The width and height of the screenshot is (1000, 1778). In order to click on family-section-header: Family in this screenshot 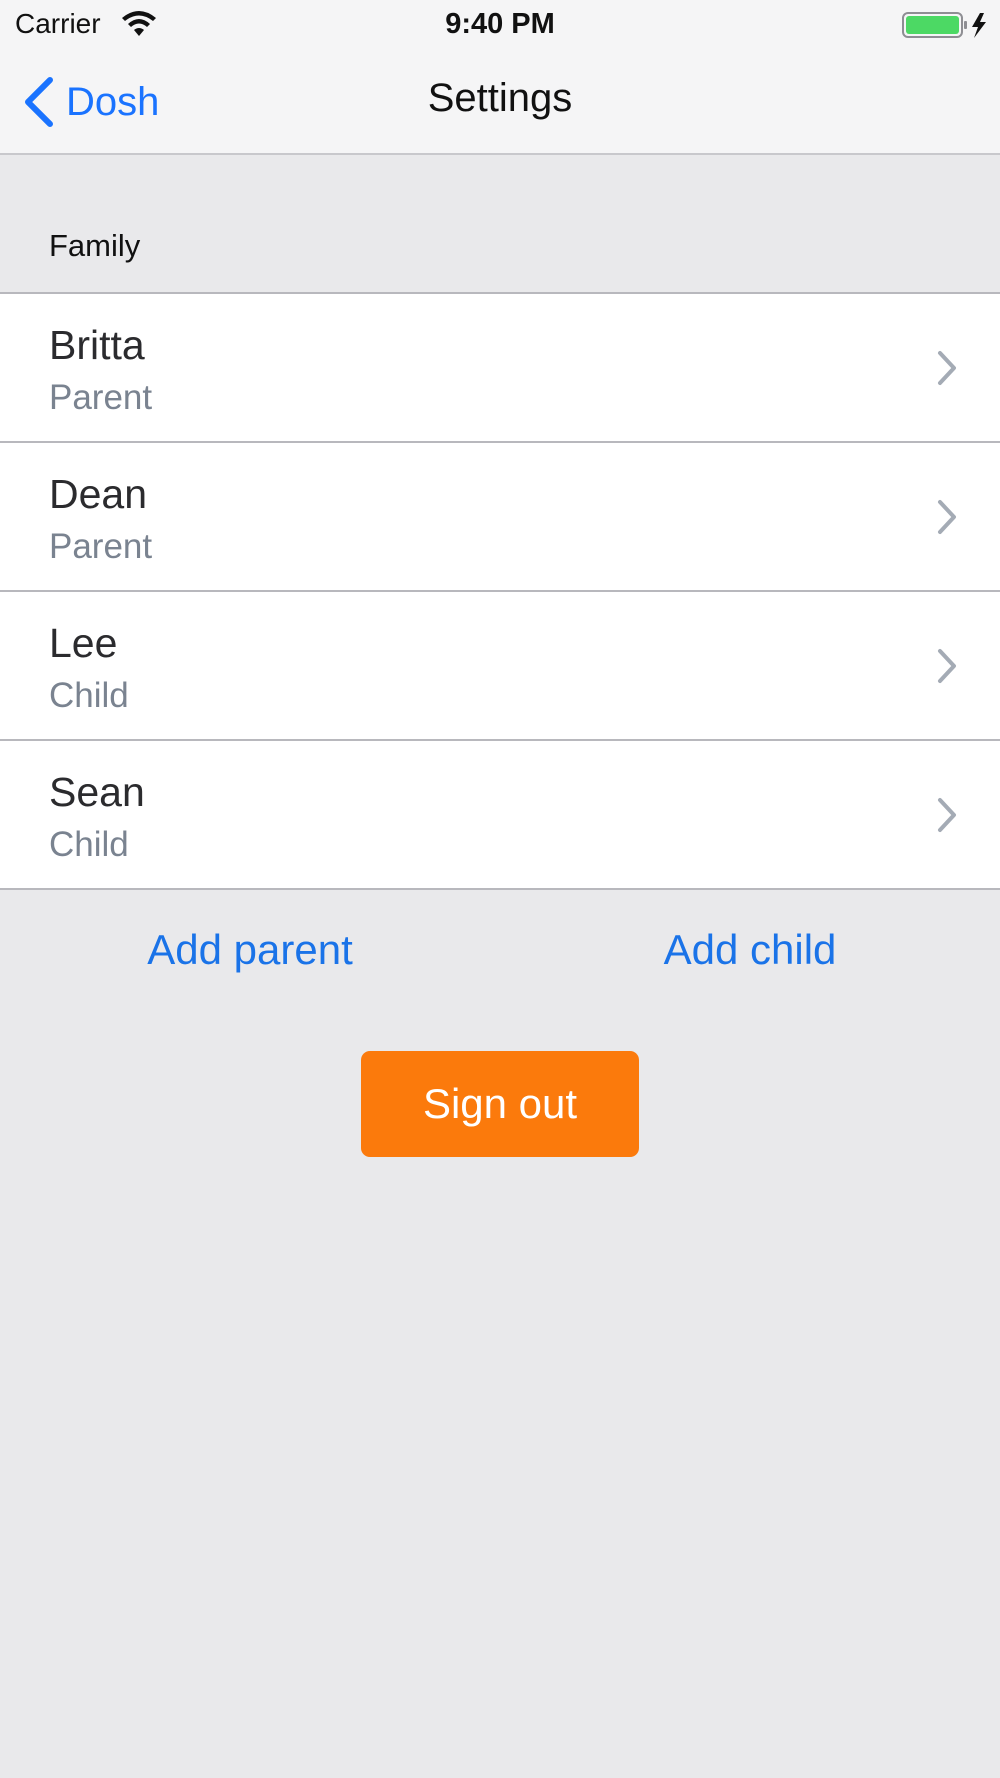, I will do `click(95, 245)`.